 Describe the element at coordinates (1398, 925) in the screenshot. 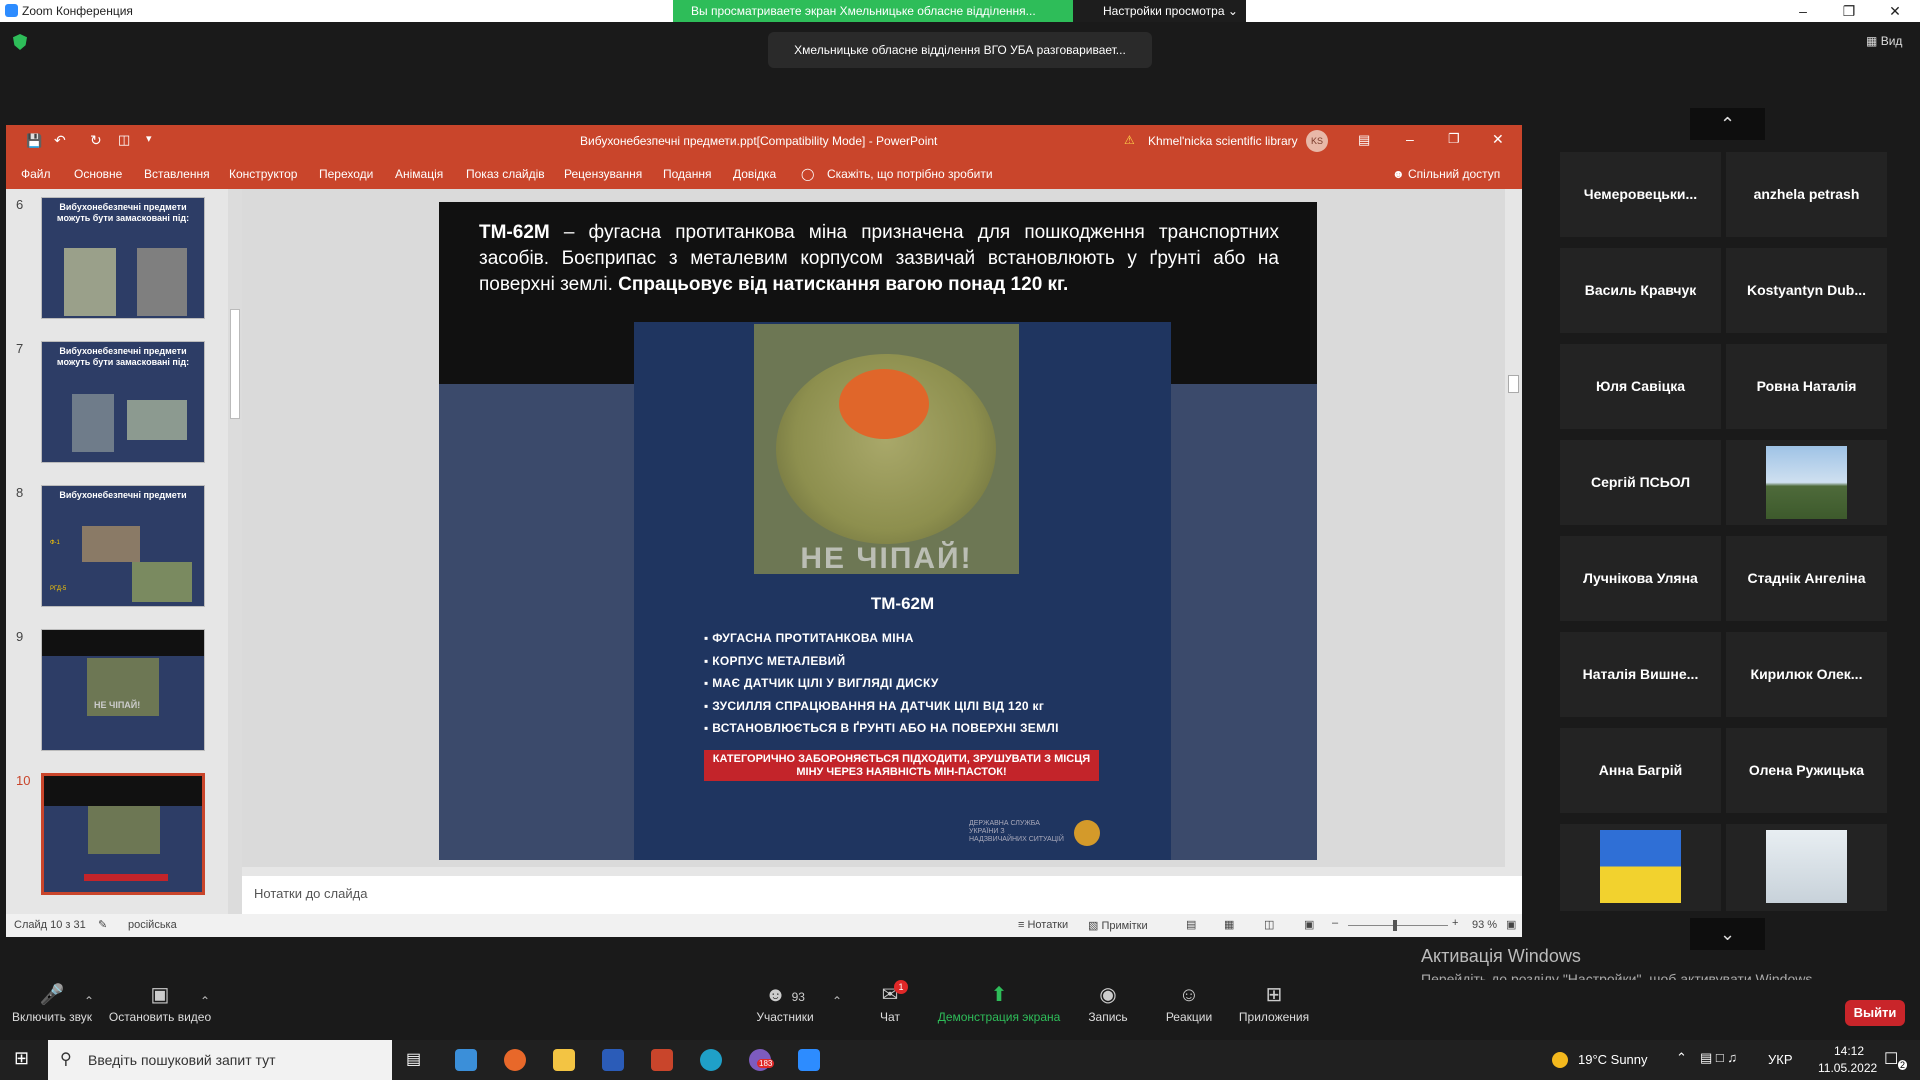

I see `zoom-slider` at that location.